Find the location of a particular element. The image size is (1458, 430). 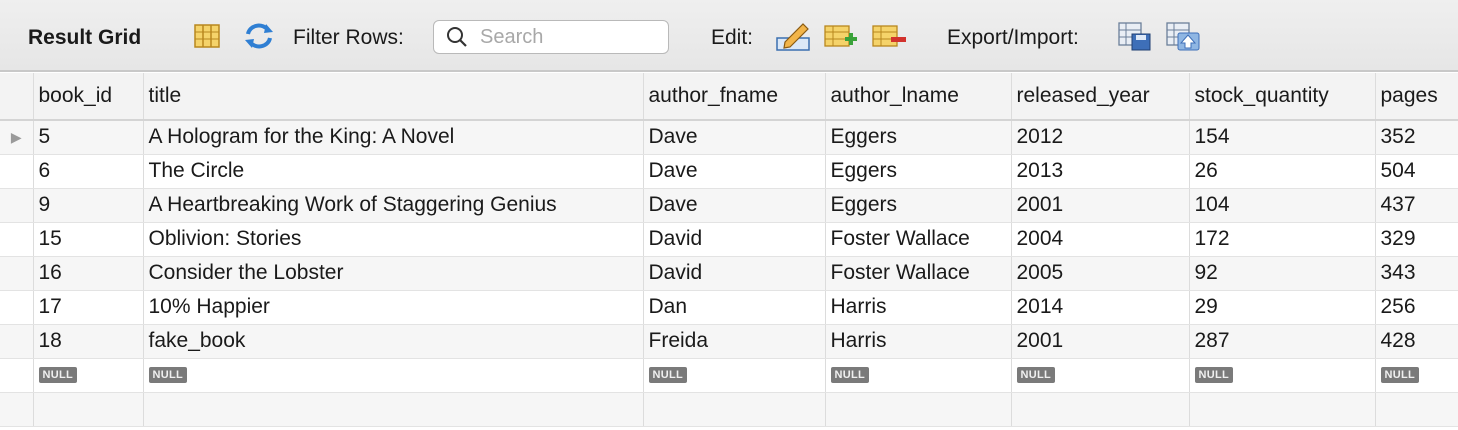

column-header: author_lname is located at coordinates (918, 97).